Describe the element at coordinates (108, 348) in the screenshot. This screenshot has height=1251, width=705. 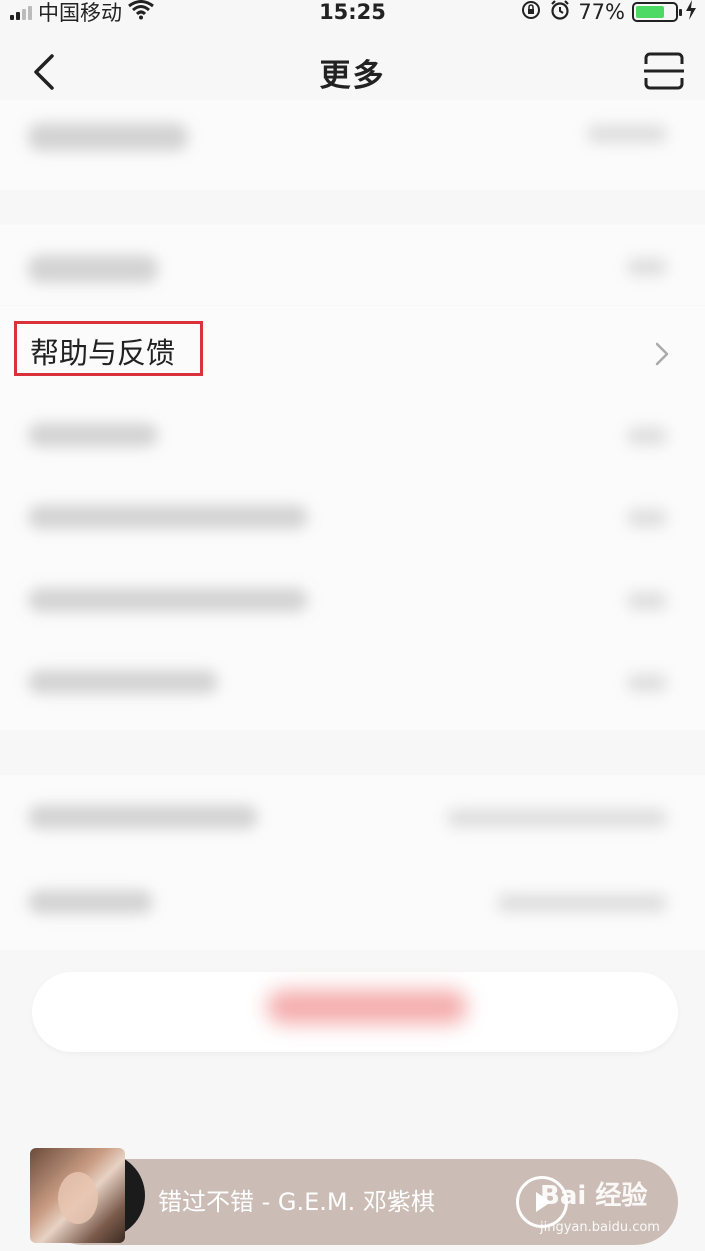
I see `highlight-annotation` at that location.